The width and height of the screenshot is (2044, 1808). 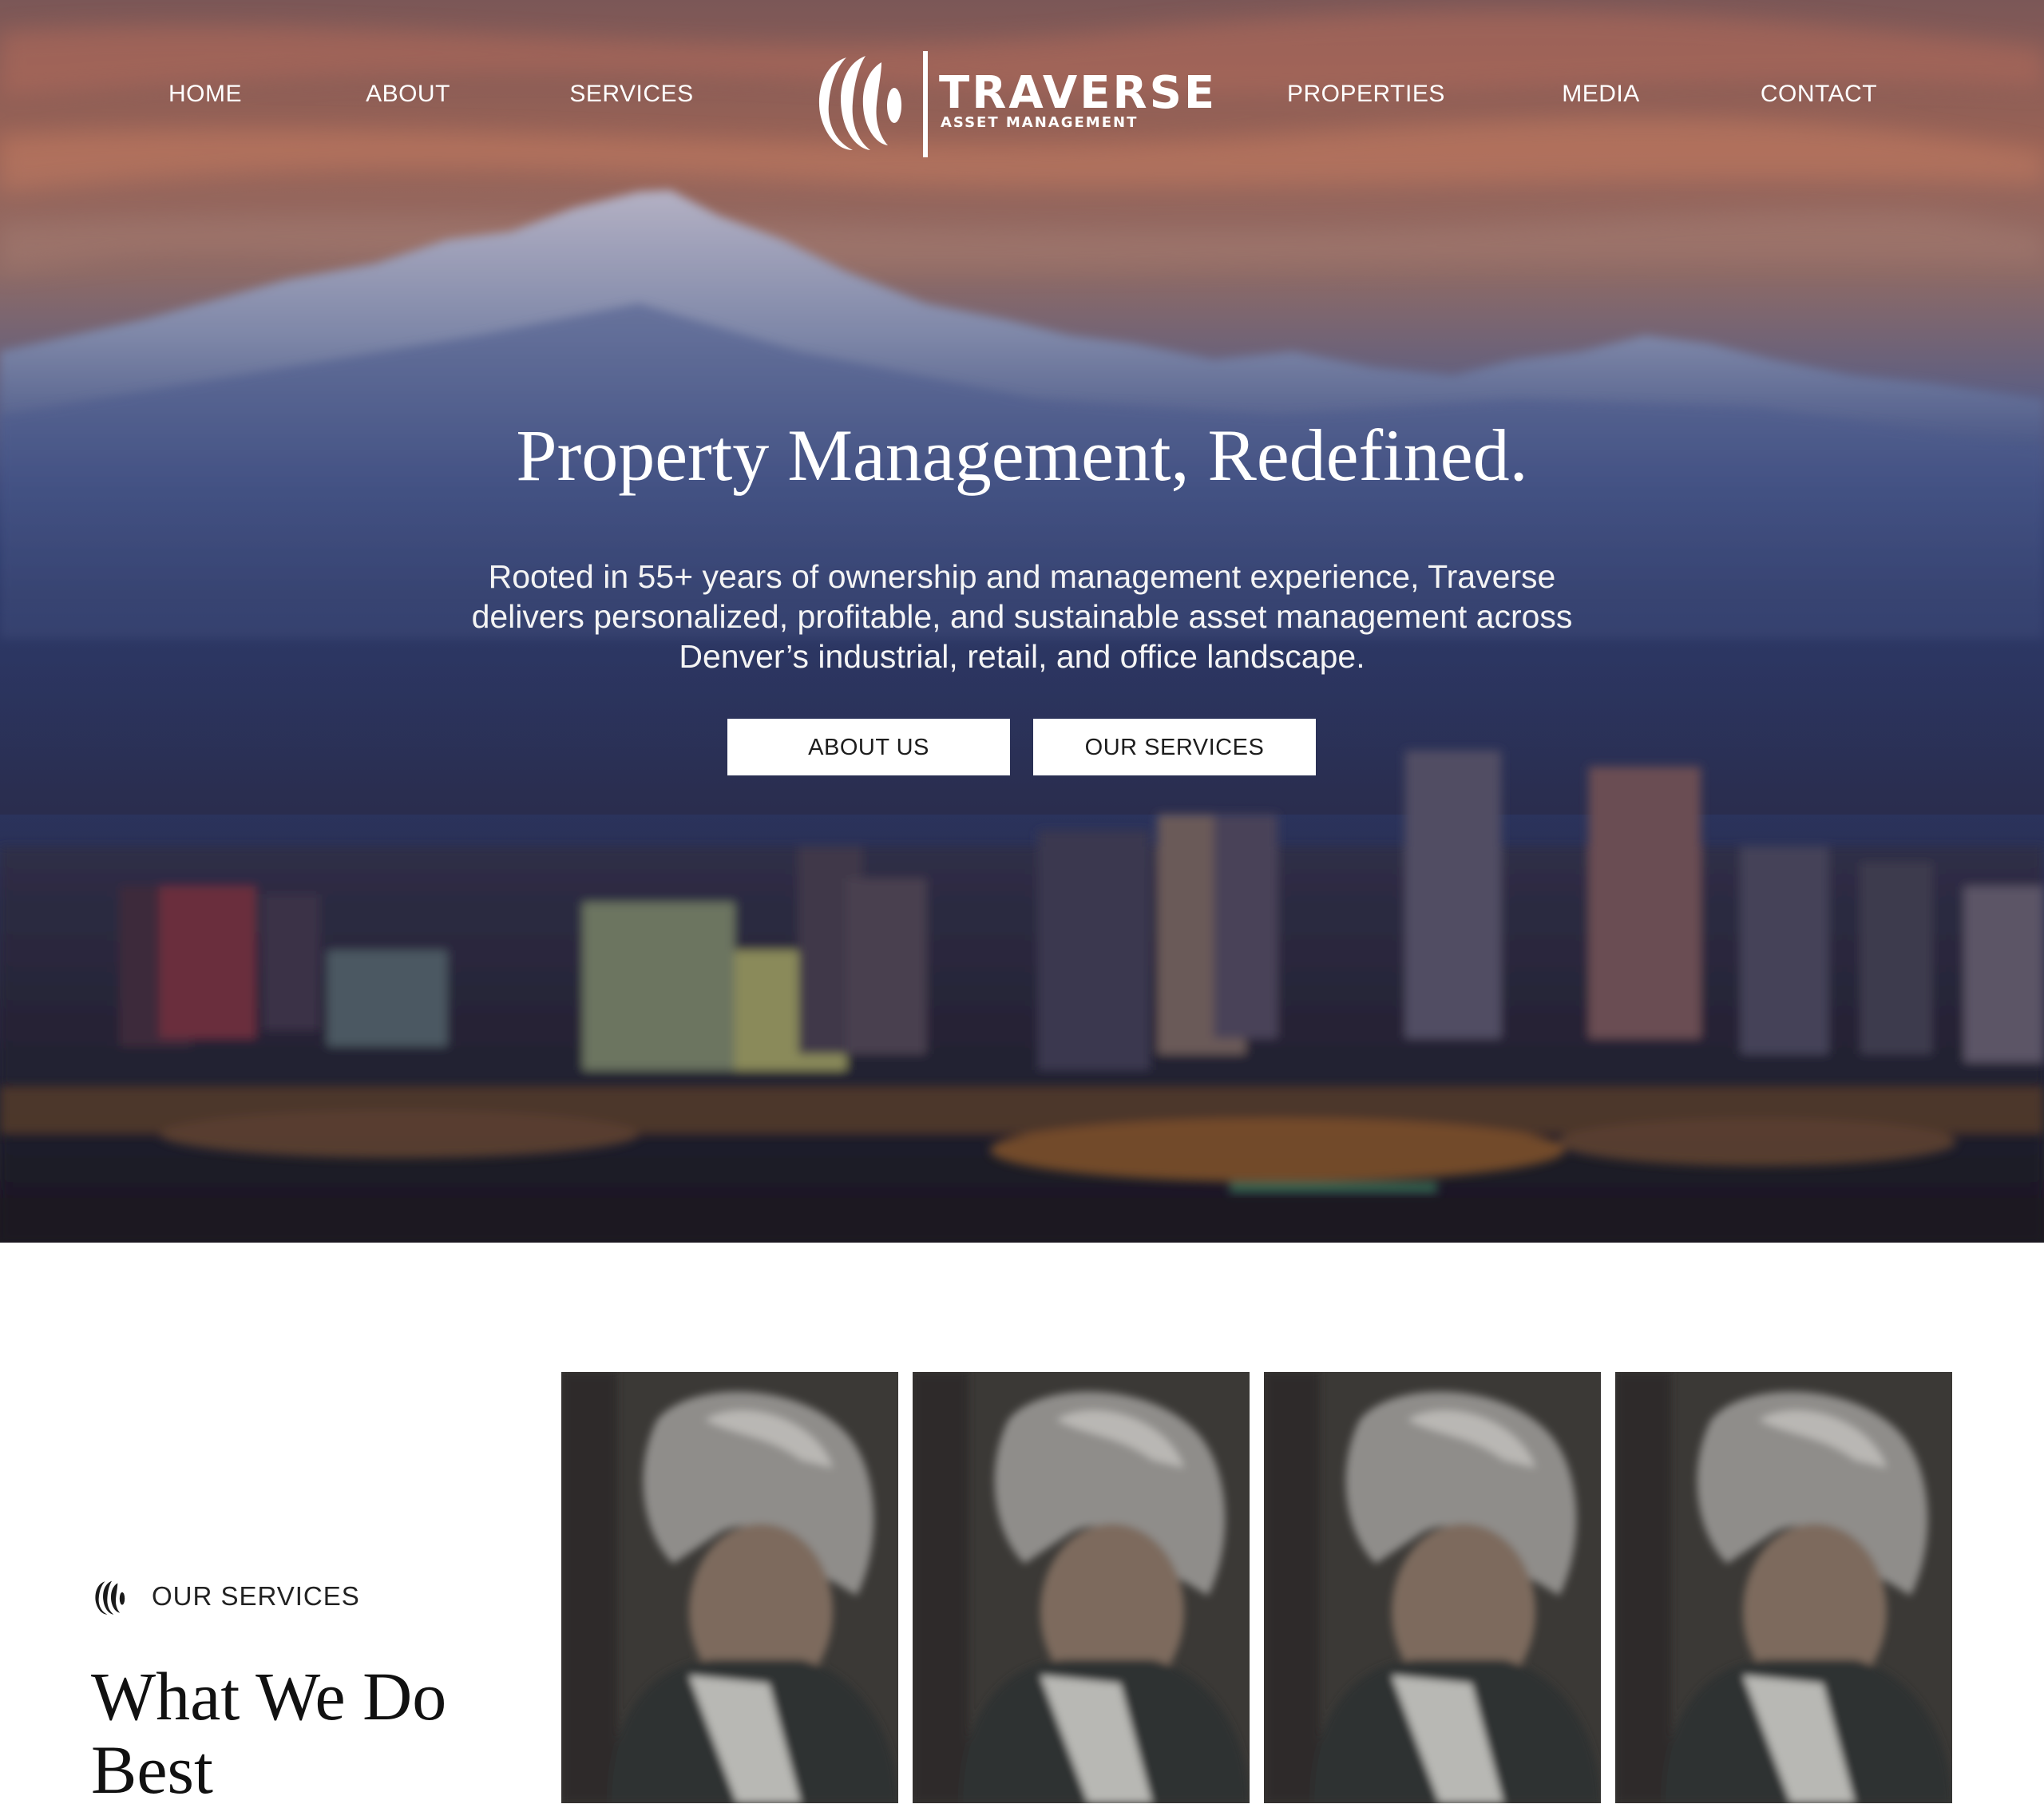 I want to click on nav-media-link: MEDIA, so click(x=1601, y=94).